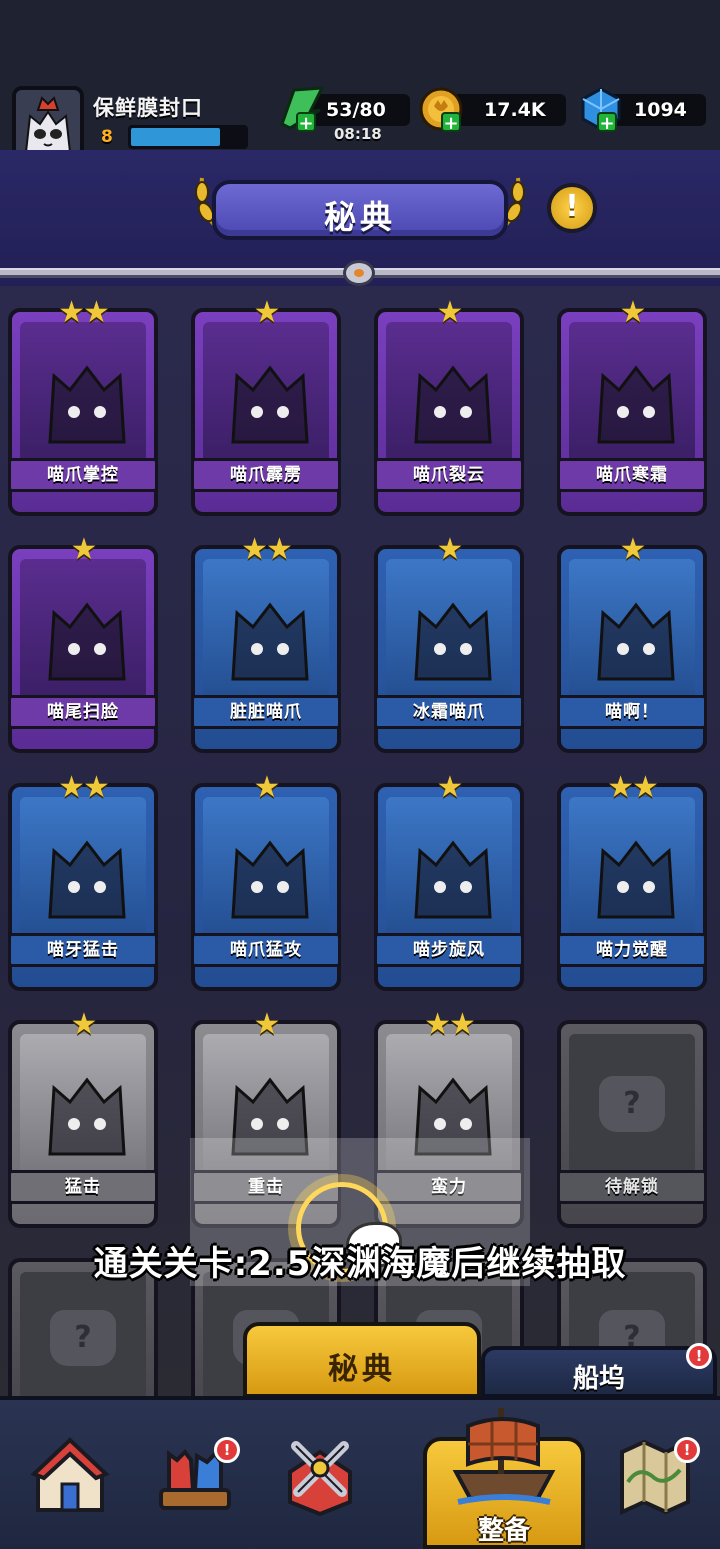  What do you see at coordinates (266, 712) in the screenshot?
I see `card-label: 脏脏喵爪` at bounding box center [266, 712].